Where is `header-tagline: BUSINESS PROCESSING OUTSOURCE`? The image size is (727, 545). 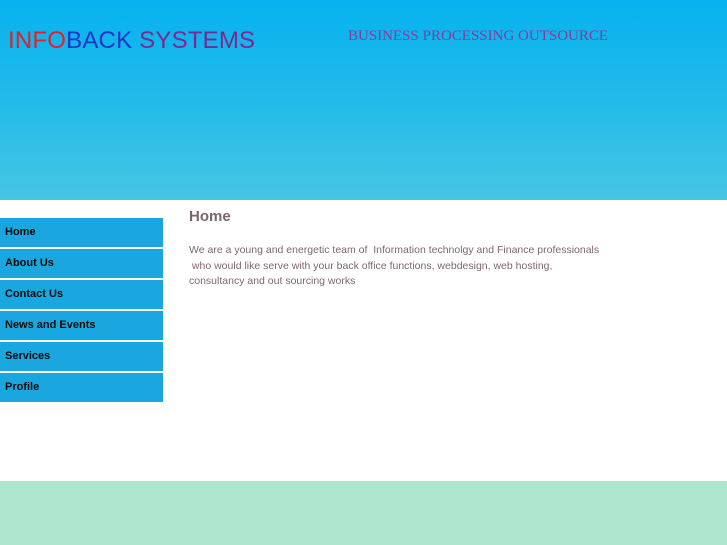
header-tagline: BUSINESS PROCESSING OUTSOURCE is located at coordinates (478, 36).